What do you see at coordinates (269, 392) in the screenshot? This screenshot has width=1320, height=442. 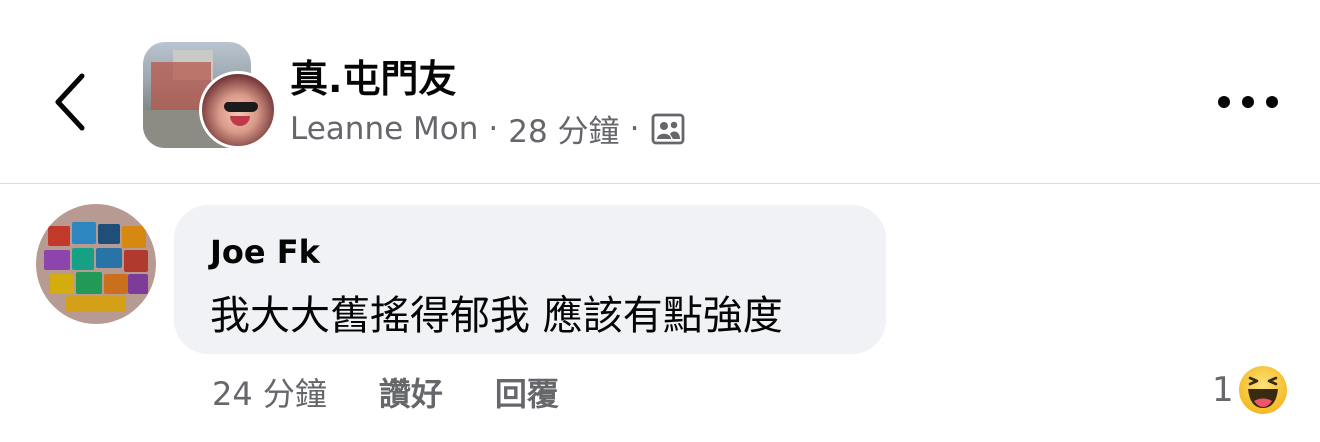 I see `comment-time: 24 分鐘` at bounding box center [269, 392].